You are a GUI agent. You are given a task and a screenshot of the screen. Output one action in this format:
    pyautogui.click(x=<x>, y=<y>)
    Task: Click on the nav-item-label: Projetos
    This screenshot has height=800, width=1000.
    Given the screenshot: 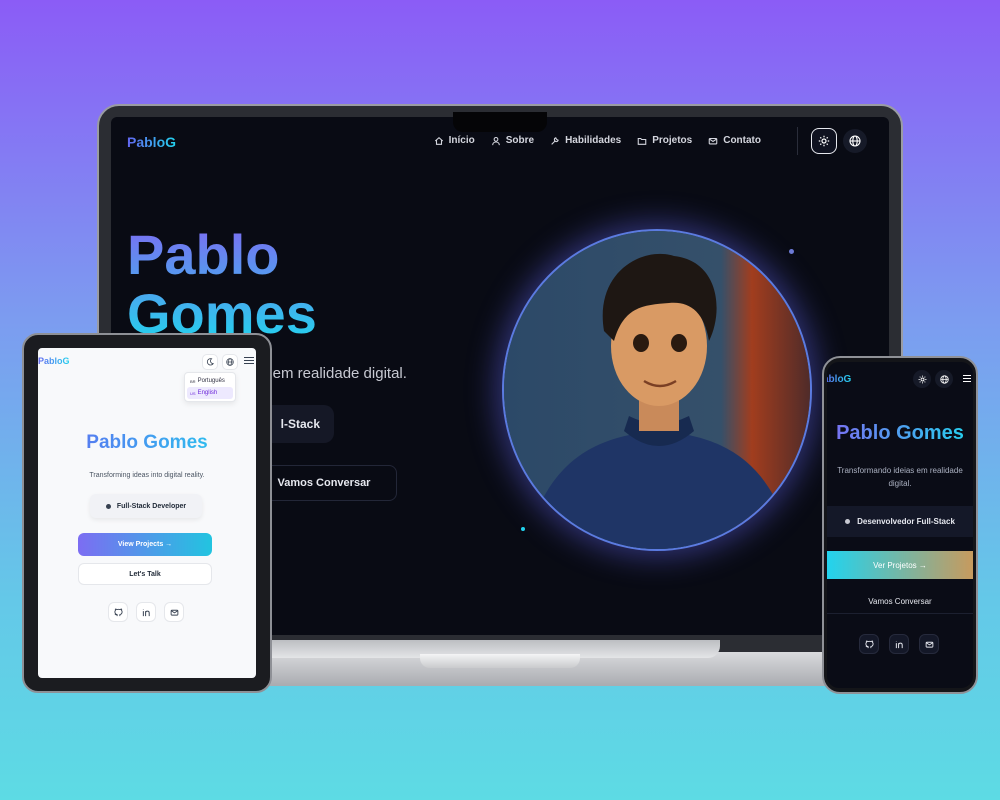 What is the action you would take?
    pyautogui.click(x=672, y=140)
    